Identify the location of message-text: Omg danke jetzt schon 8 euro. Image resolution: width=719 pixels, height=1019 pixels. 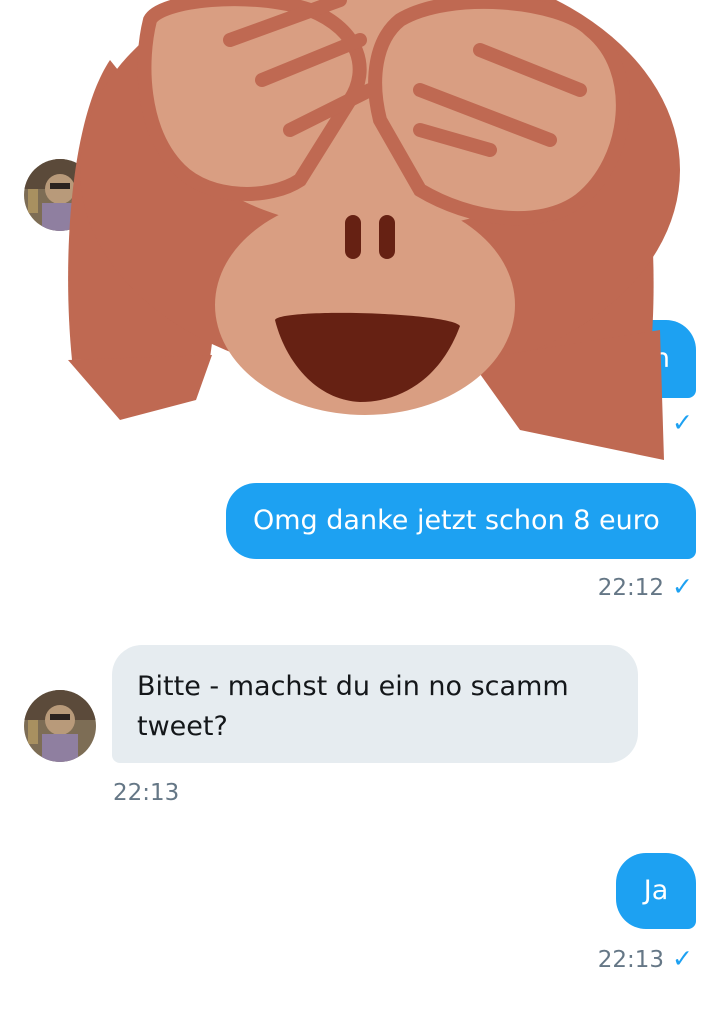
(456, 520).